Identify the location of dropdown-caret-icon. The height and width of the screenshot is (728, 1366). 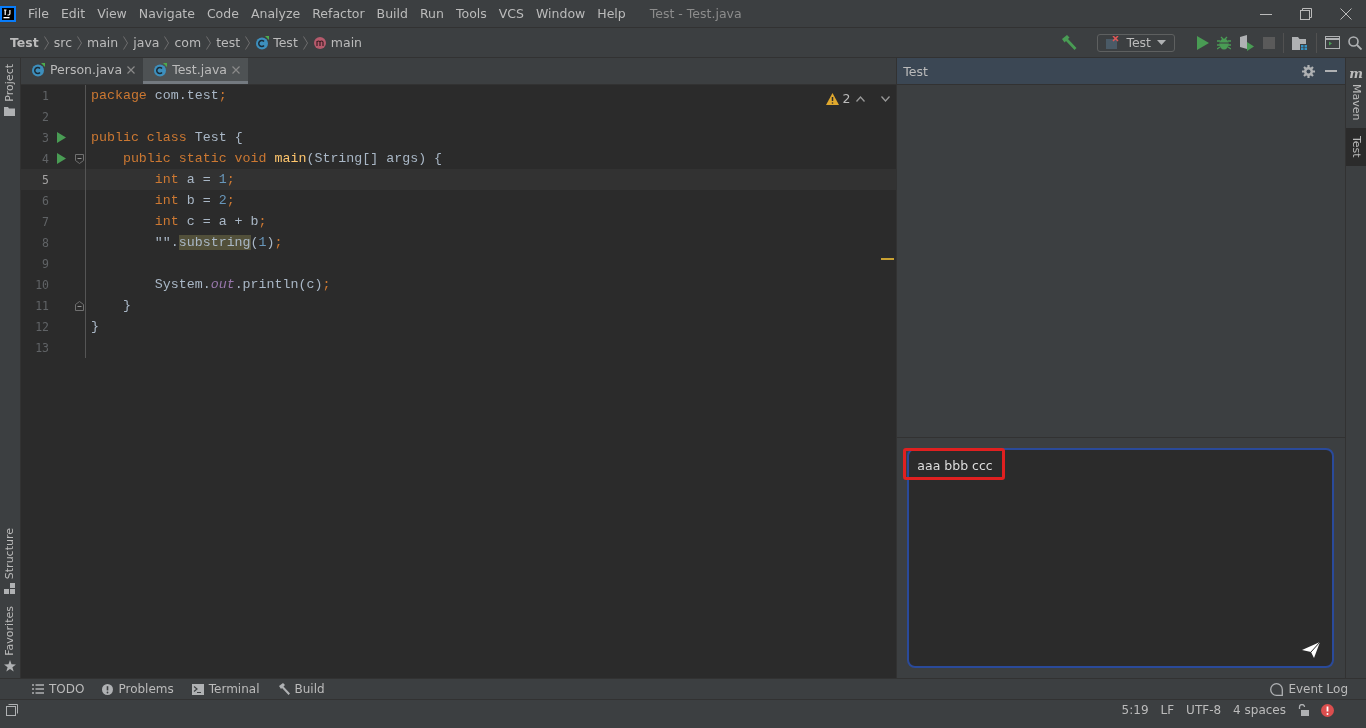
(1161, 42).